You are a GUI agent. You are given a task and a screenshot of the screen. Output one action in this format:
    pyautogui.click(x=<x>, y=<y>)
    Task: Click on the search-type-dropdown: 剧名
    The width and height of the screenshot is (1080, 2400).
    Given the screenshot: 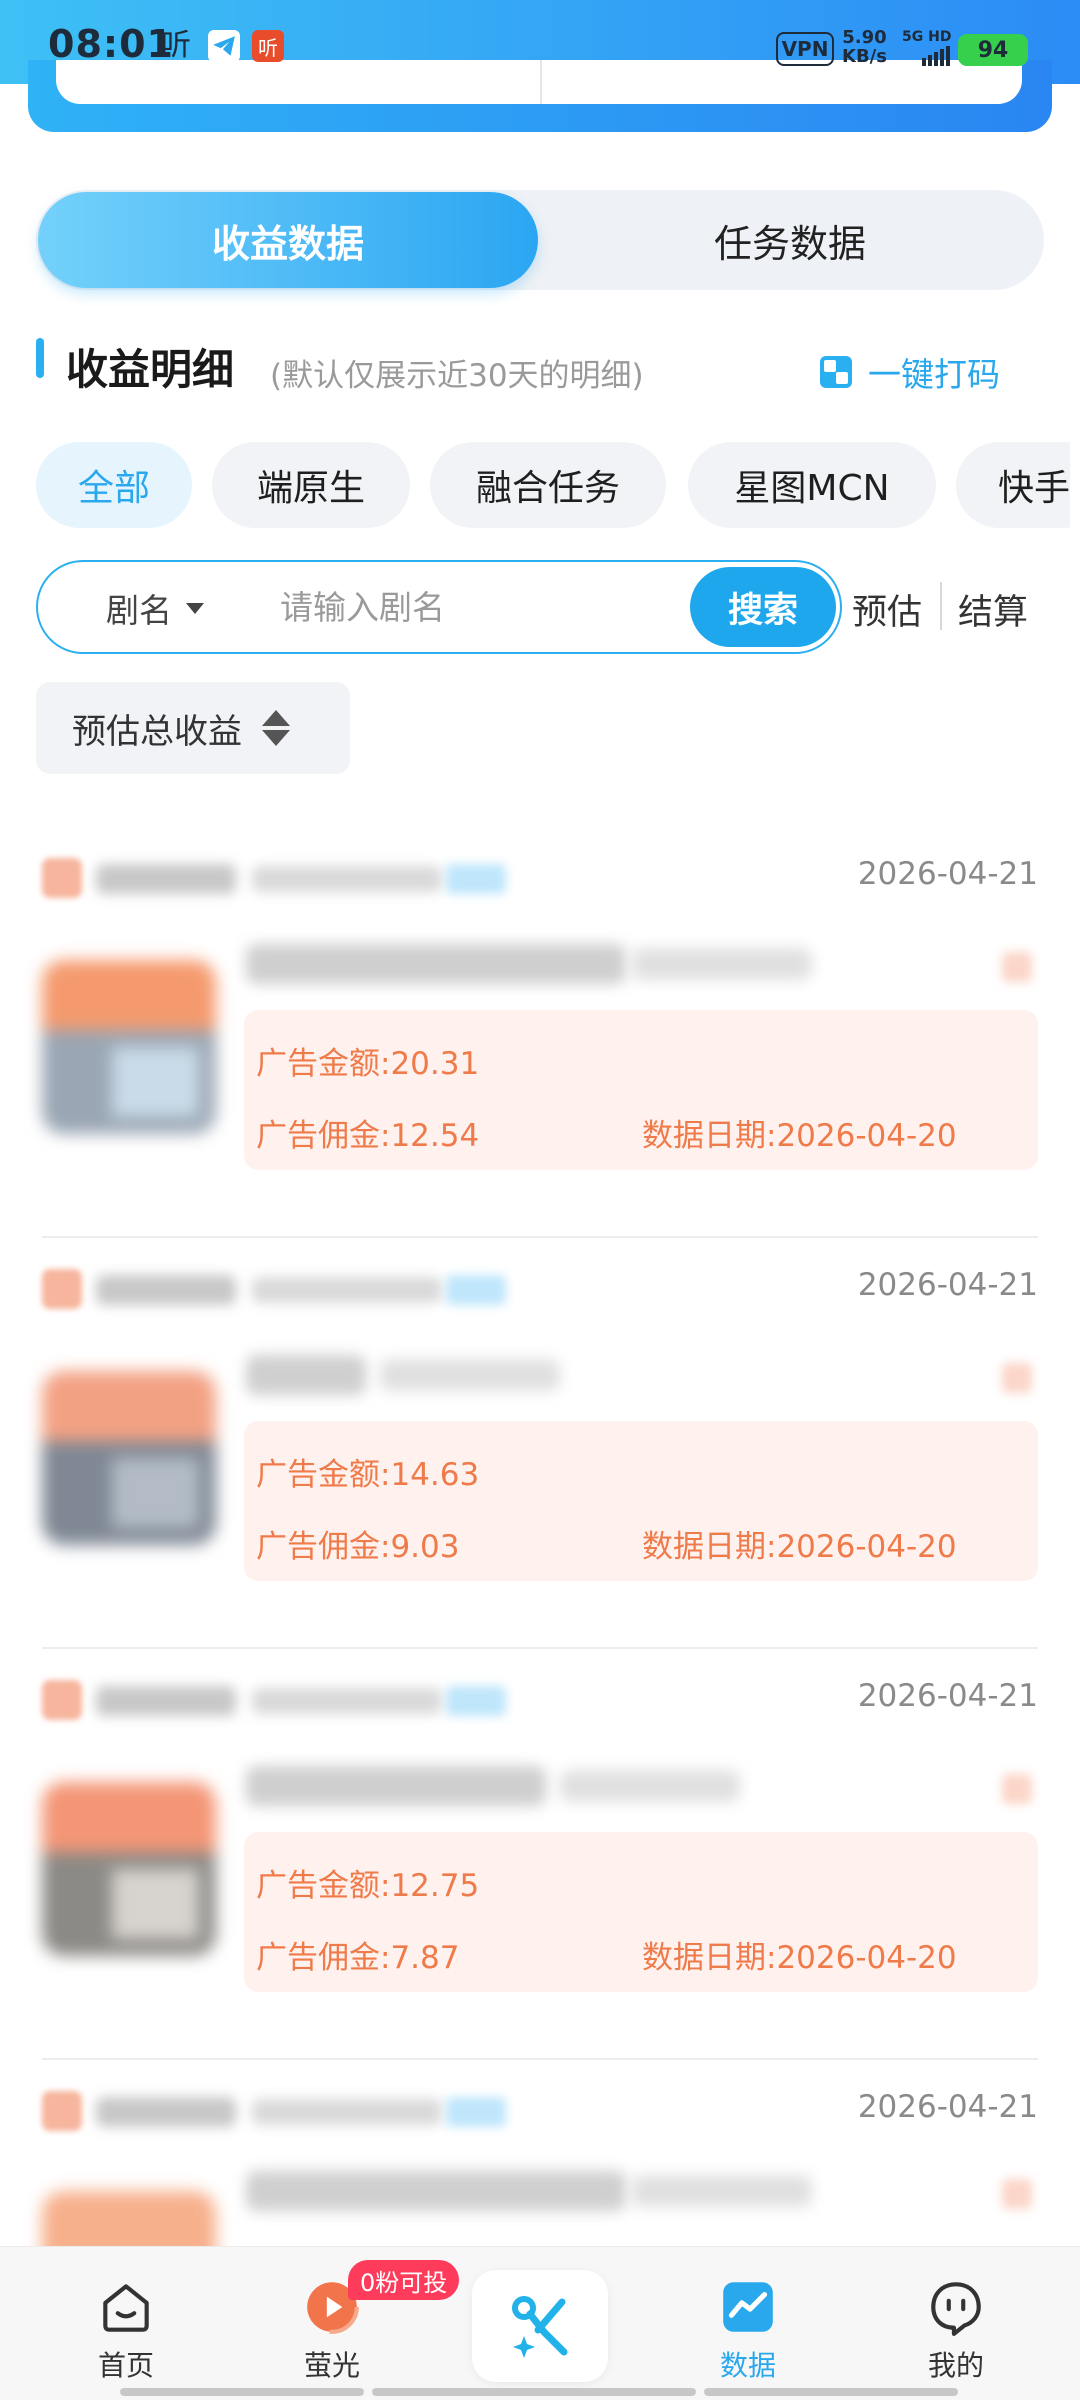 What is the action you would take?
    pyautogui.click(x=155, y=608)
    